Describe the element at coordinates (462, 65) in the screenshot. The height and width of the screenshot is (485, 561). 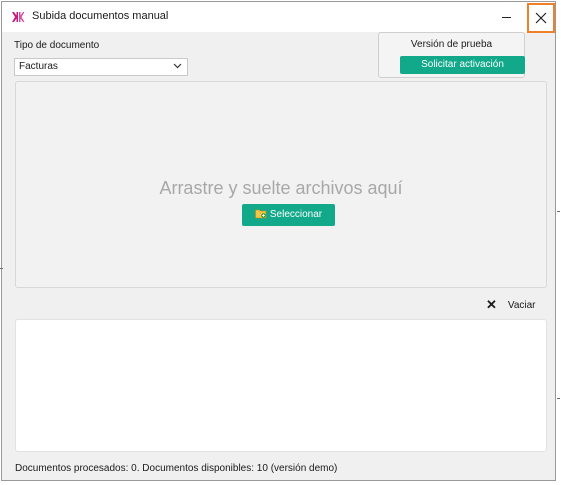
I see `request-activation-button: Solicitar activación` at that location.